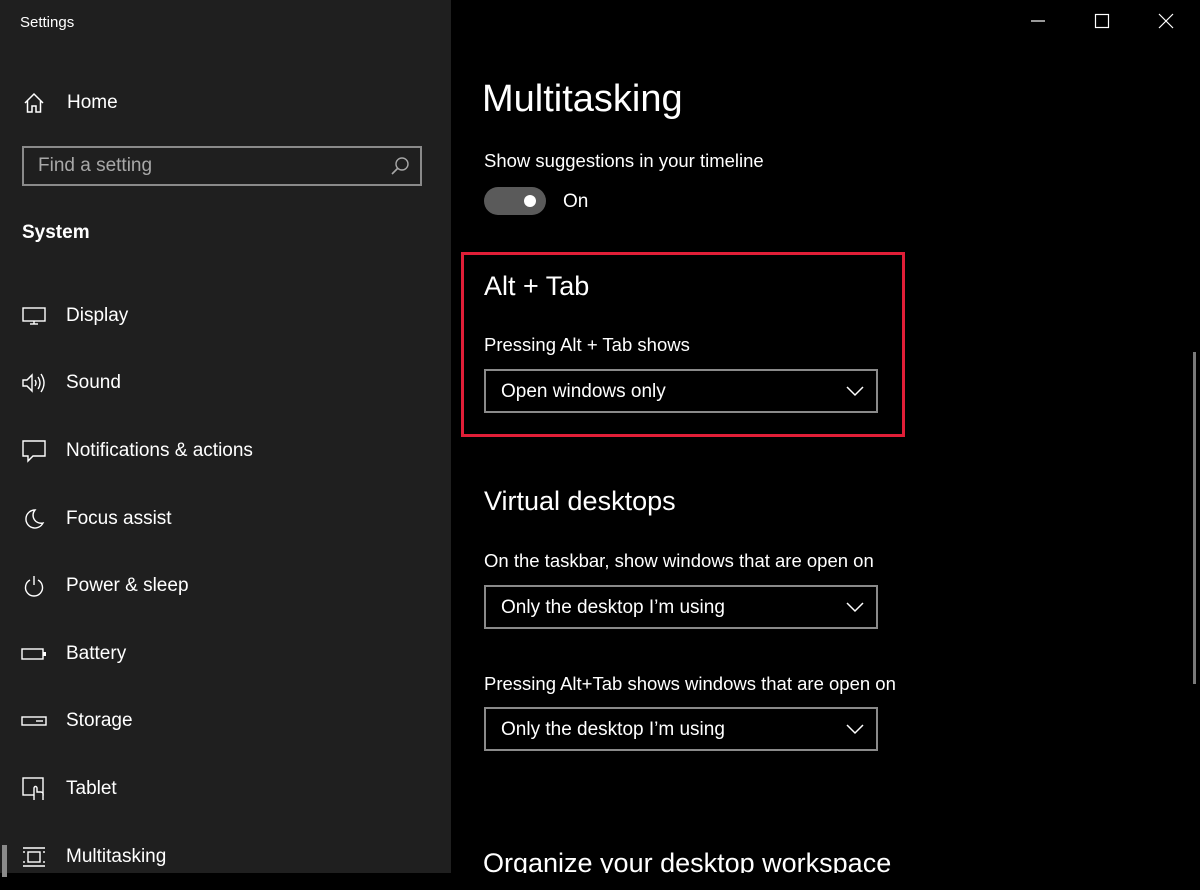  I want to click on timeline-toggle-state: On, so click(576, 201).